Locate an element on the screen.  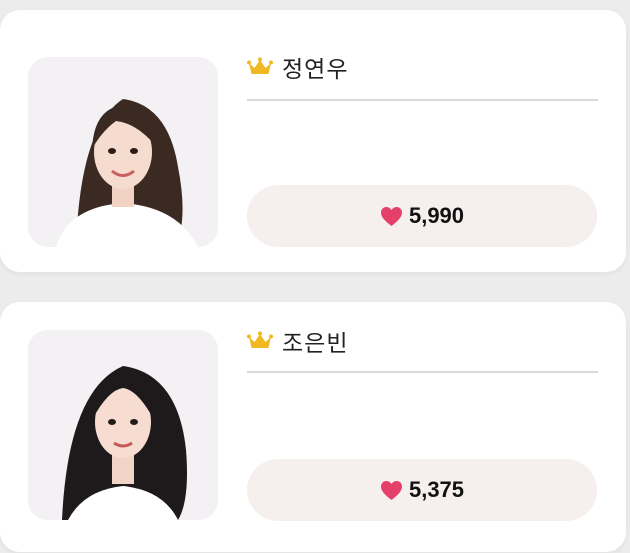
contestant-name: 정연우 is located at coordinates (315, 70).